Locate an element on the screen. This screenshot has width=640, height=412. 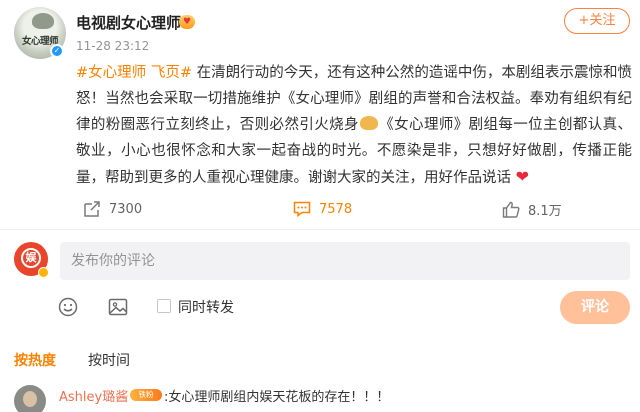
user-level-icon is located at coordinates (43, 272).